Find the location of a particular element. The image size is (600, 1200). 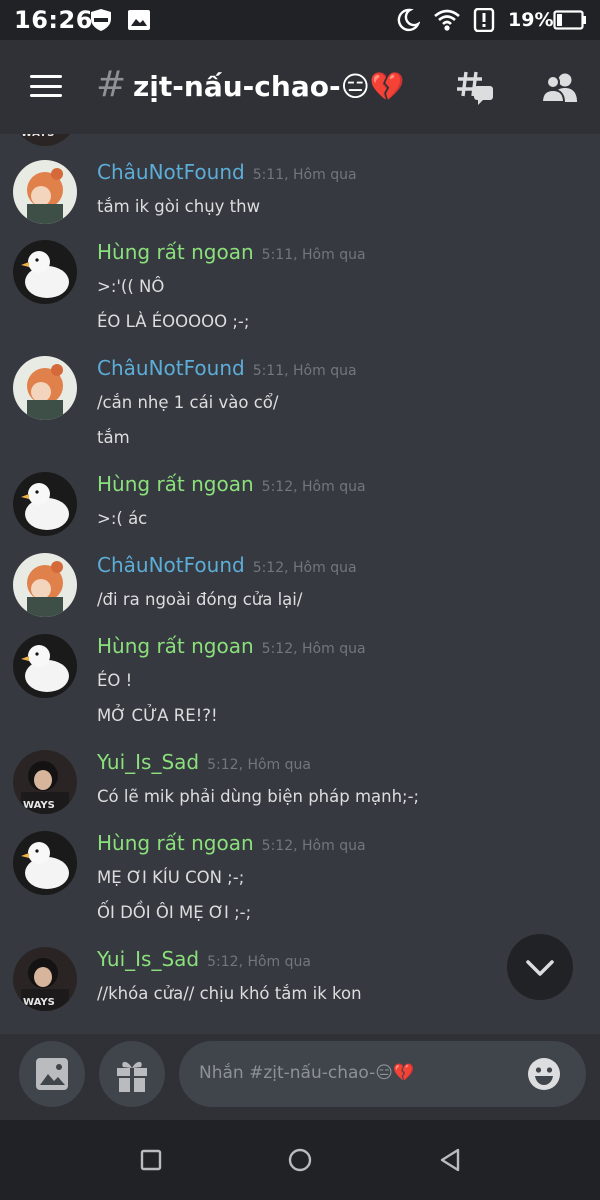

menu-icon is located at coordinates (46, 86).